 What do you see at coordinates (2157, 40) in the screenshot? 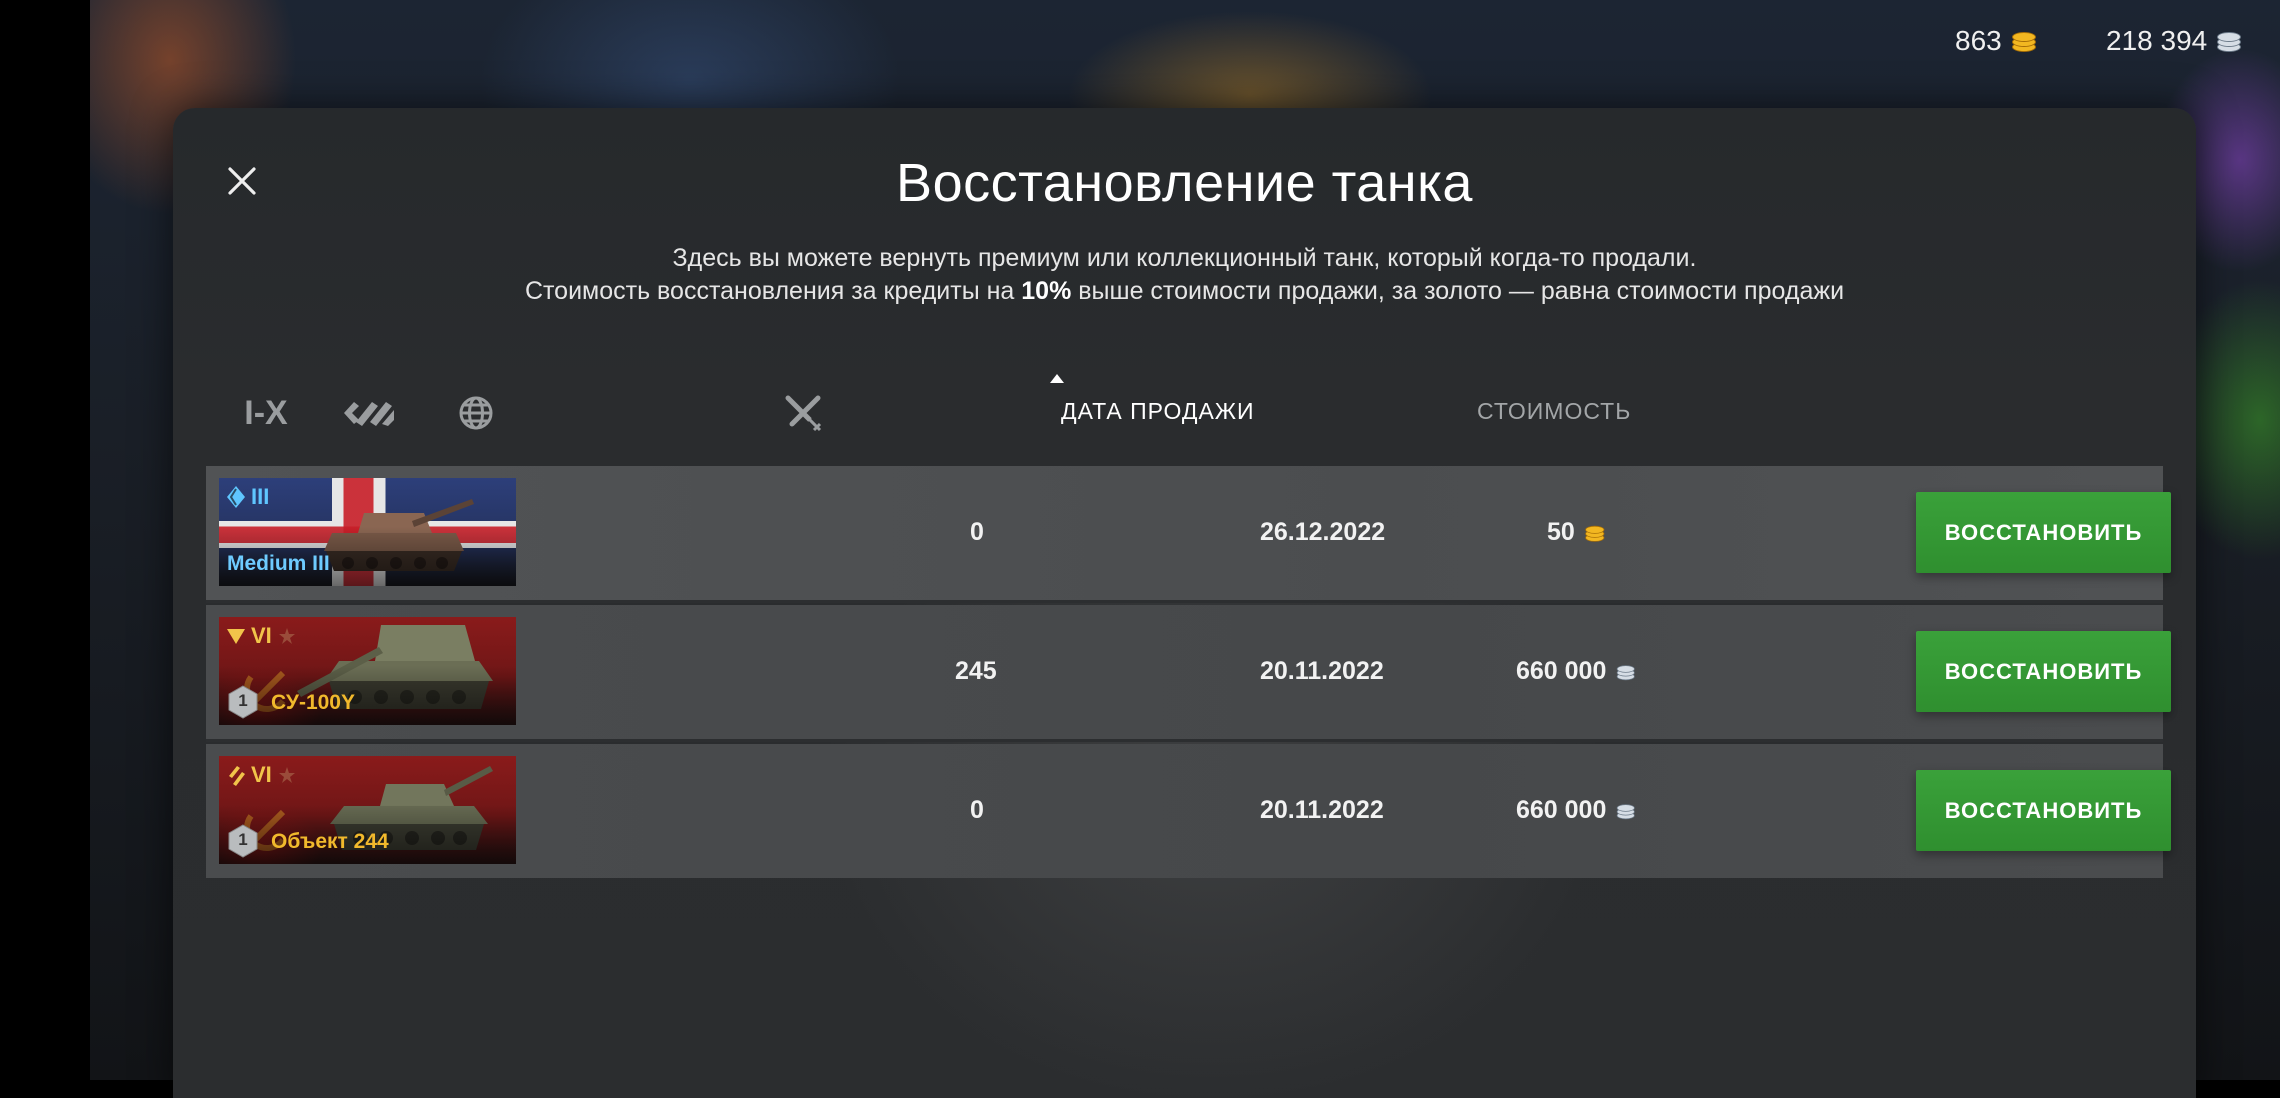
I see `credits-amount: 218 394` at bounding box center [2157, 40].